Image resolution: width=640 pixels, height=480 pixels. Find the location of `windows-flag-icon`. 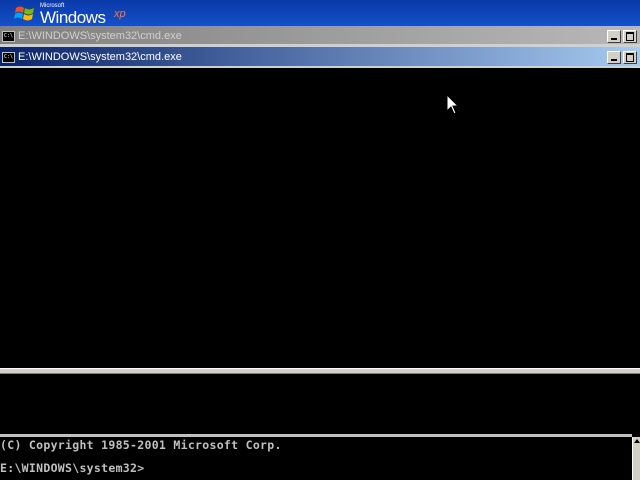

windows-flag-icon is located at coordinates (24, 13).